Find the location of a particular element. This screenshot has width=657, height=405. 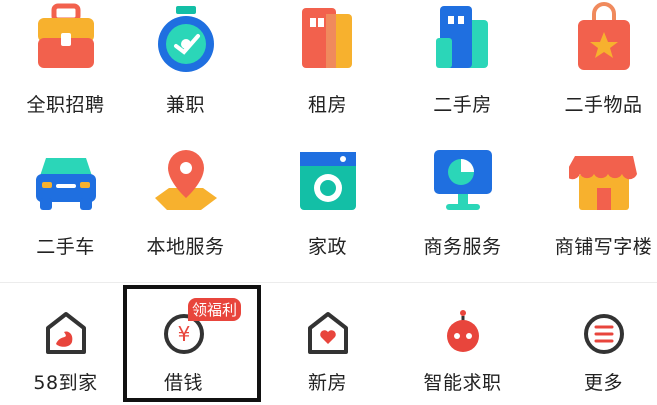

grid-item-rent: 租房 is located at coordinates (327, 60).